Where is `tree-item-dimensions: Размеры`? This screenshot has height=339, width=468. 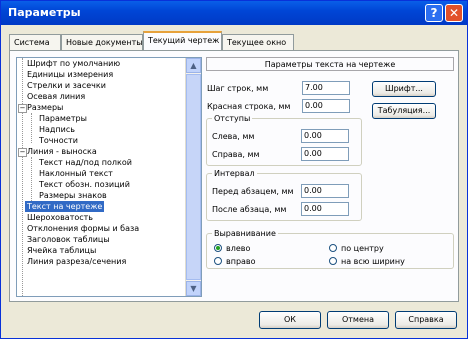
tree-item-dimensions: Размеры is located at coordinates (45, 107).